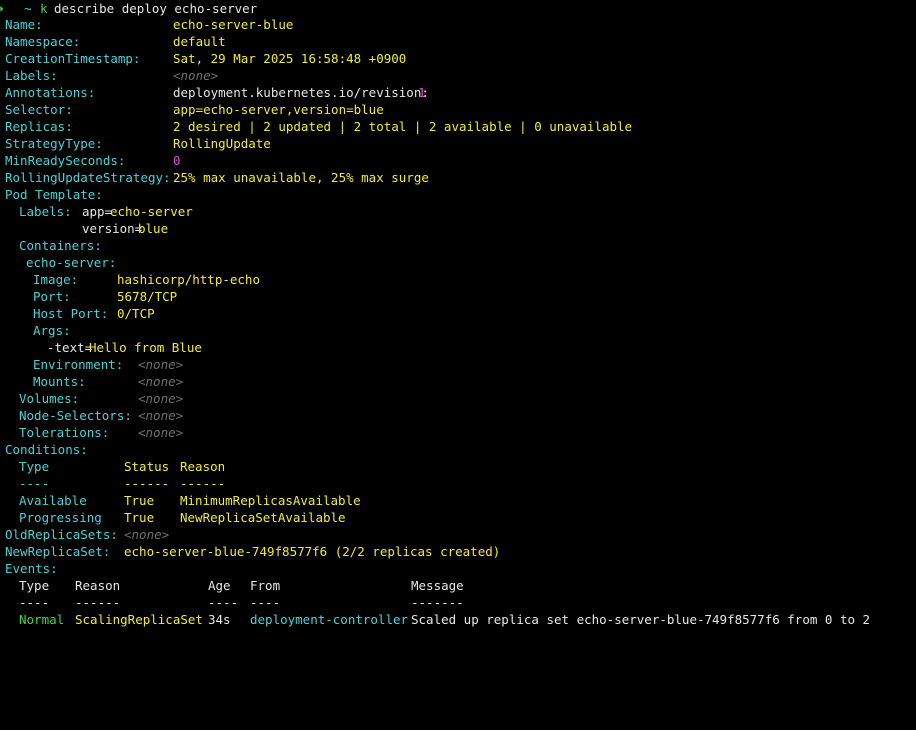  Describe the element at coordinates (53, 500) in the screenshot. I see `condition-type: Available` at that location.